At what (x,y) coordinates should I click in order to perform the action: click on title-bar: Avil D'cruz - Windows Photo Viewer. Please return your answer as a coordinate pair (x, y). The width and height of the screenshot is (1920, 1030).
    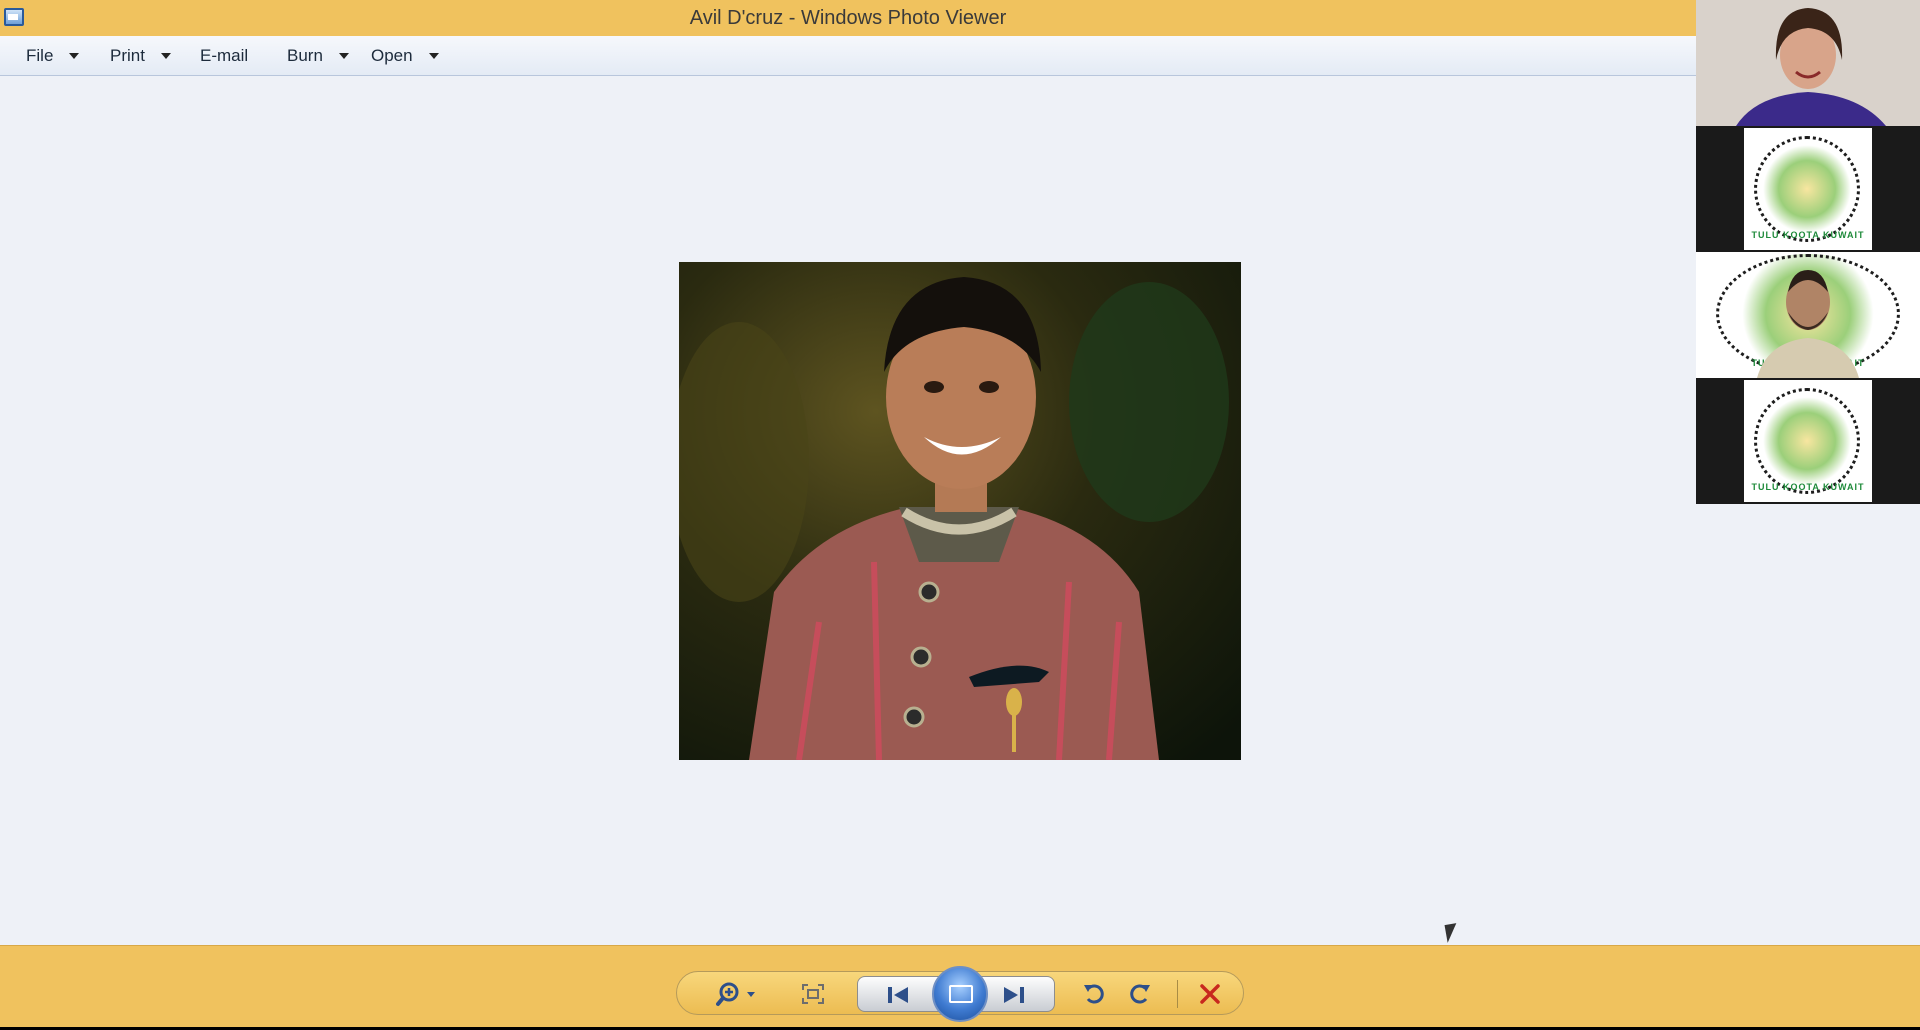
    Looking at the image, I should click on (960, 18).